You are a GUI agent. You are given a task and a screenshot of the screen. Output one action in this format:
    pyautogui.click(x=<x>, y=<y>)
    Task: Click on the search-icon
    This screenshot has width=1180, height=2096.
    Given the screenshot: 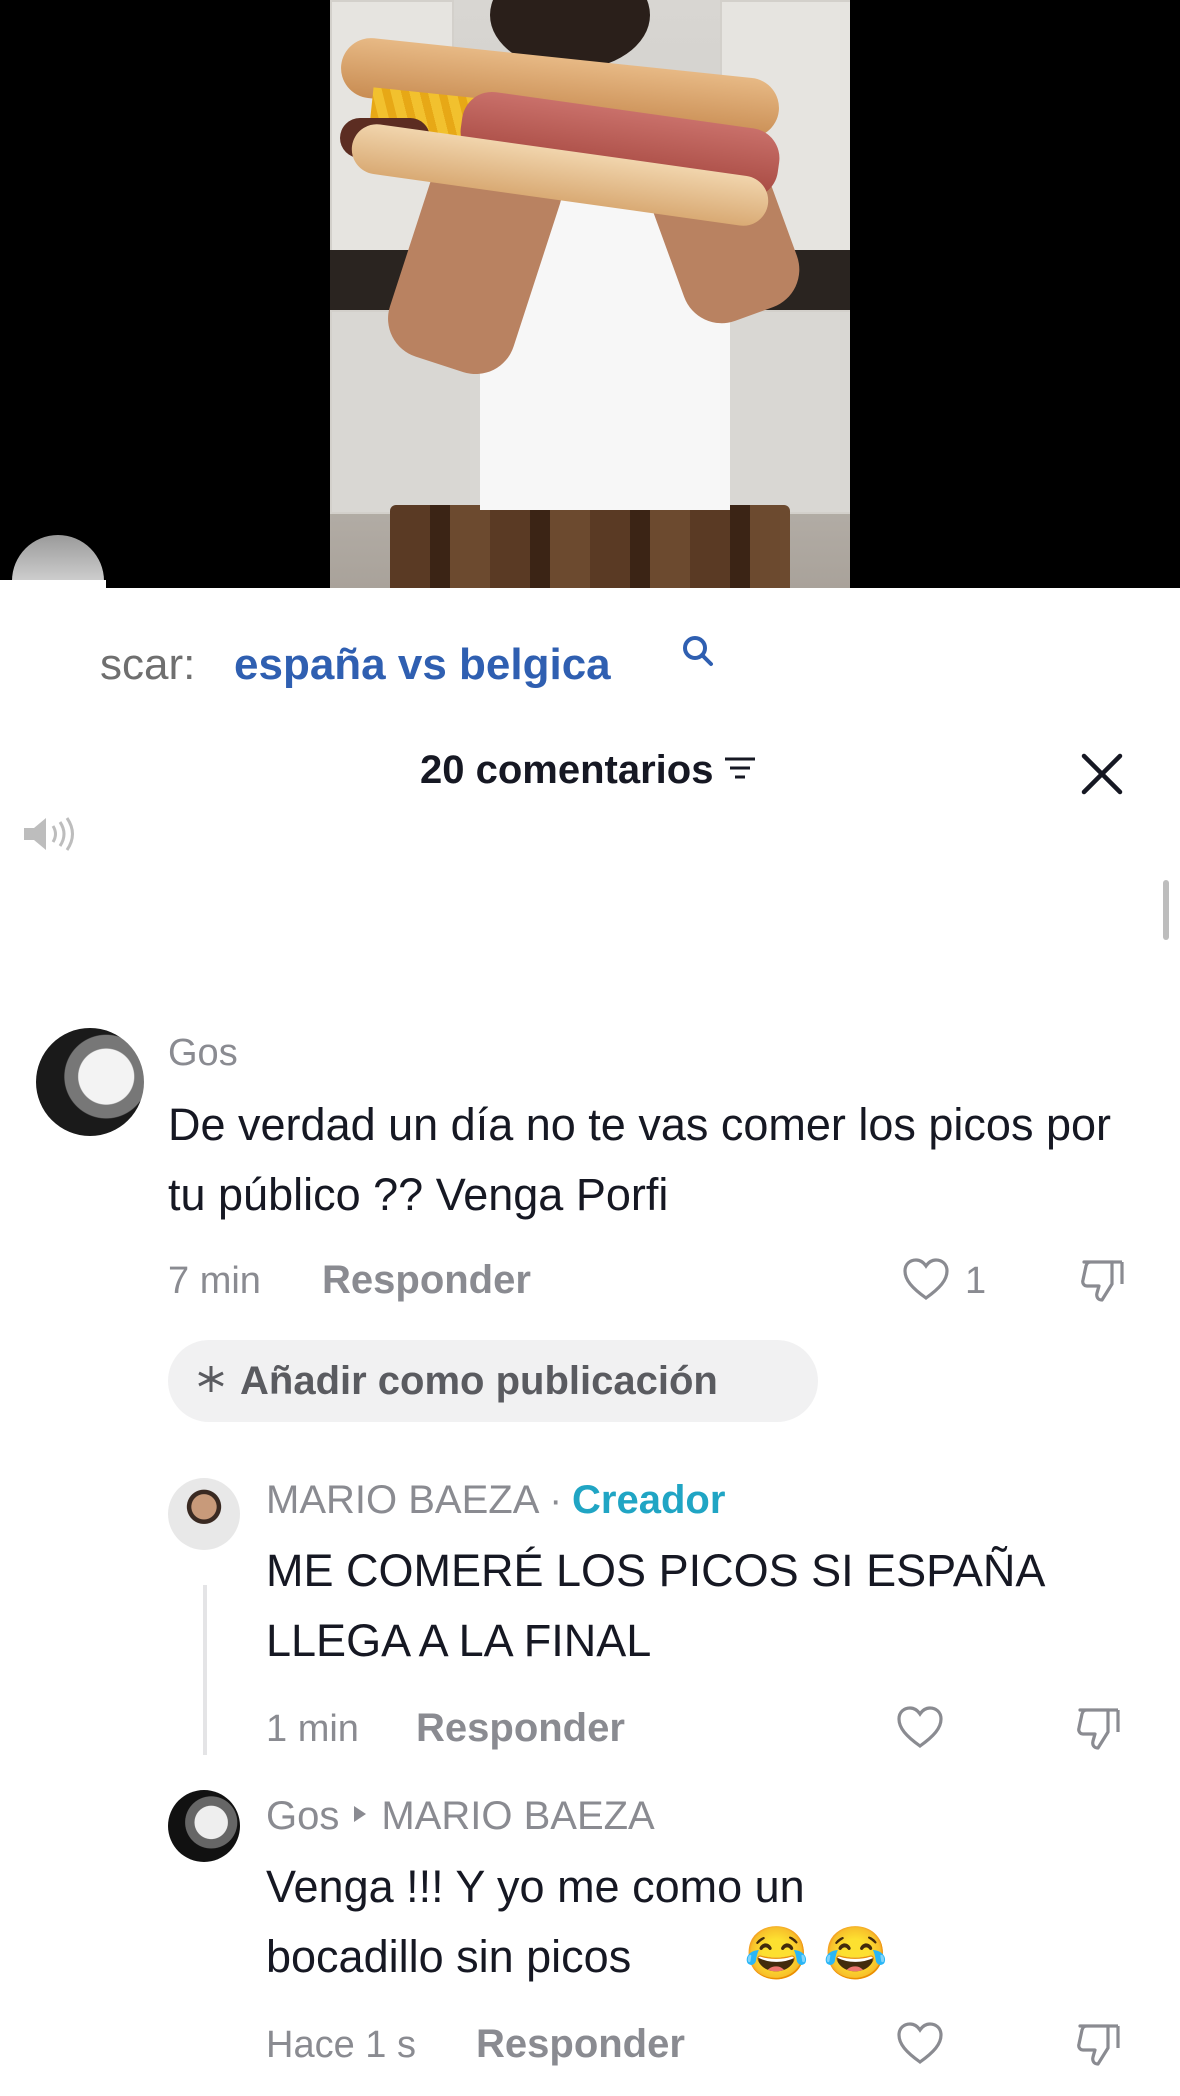 What is the action you would take?
    pyautogui.click(x=698, y=653)
    